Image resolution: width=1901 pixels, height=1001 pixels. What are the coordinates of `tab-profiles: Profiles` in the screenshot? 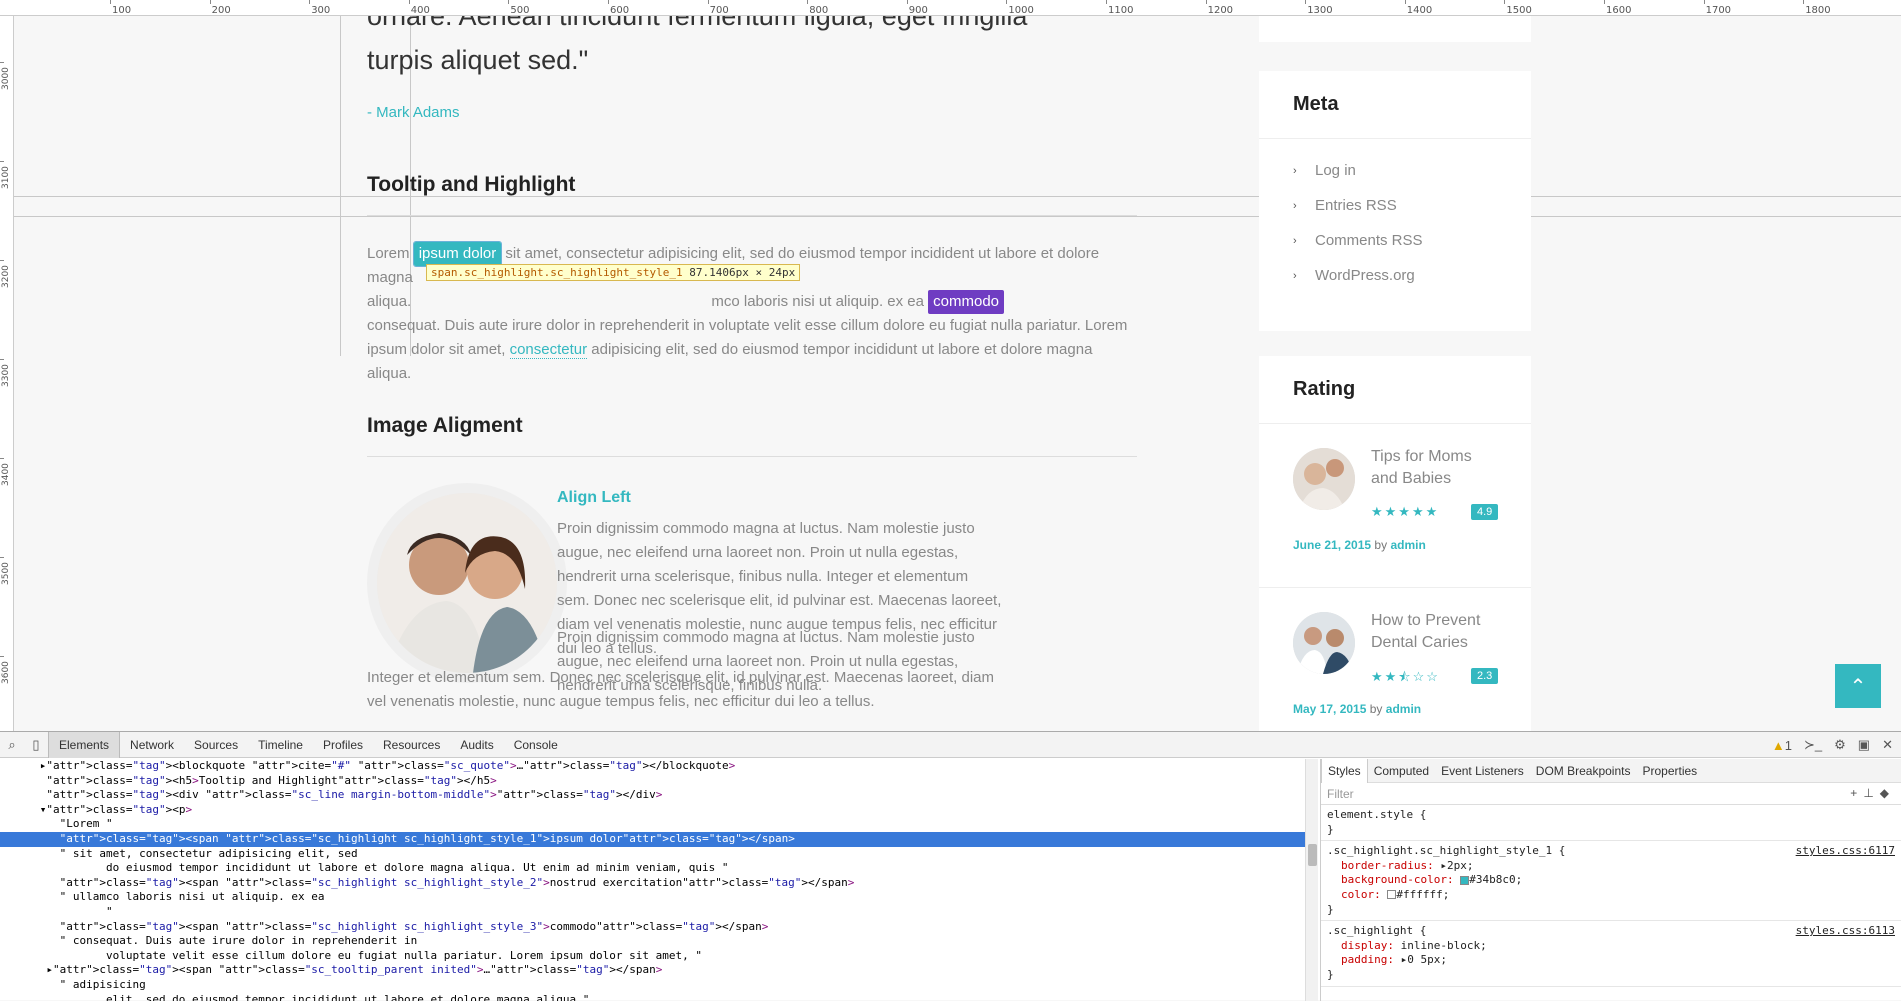 It's located at (343, 745).